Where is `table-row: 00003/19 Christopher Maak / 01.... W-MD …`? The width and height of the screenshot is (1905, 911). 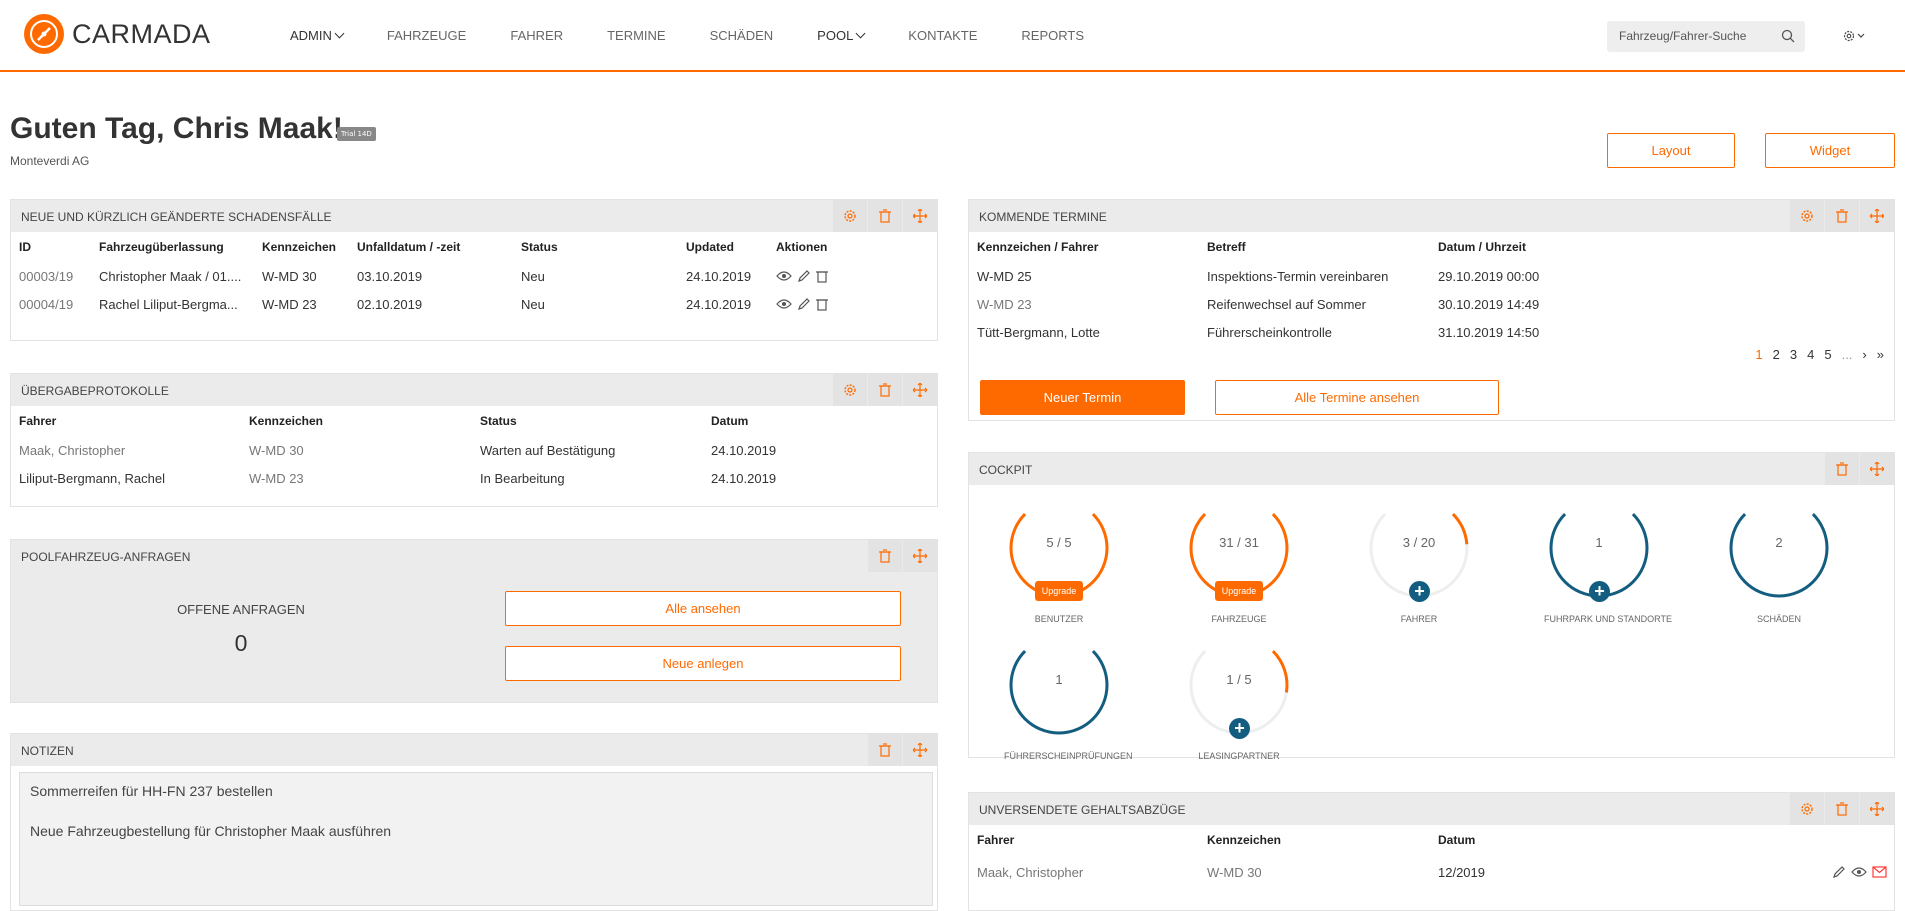 table-row: 00003/19 Christopher Maak / 01.... W-MD … is located at coordinates (469, 276).